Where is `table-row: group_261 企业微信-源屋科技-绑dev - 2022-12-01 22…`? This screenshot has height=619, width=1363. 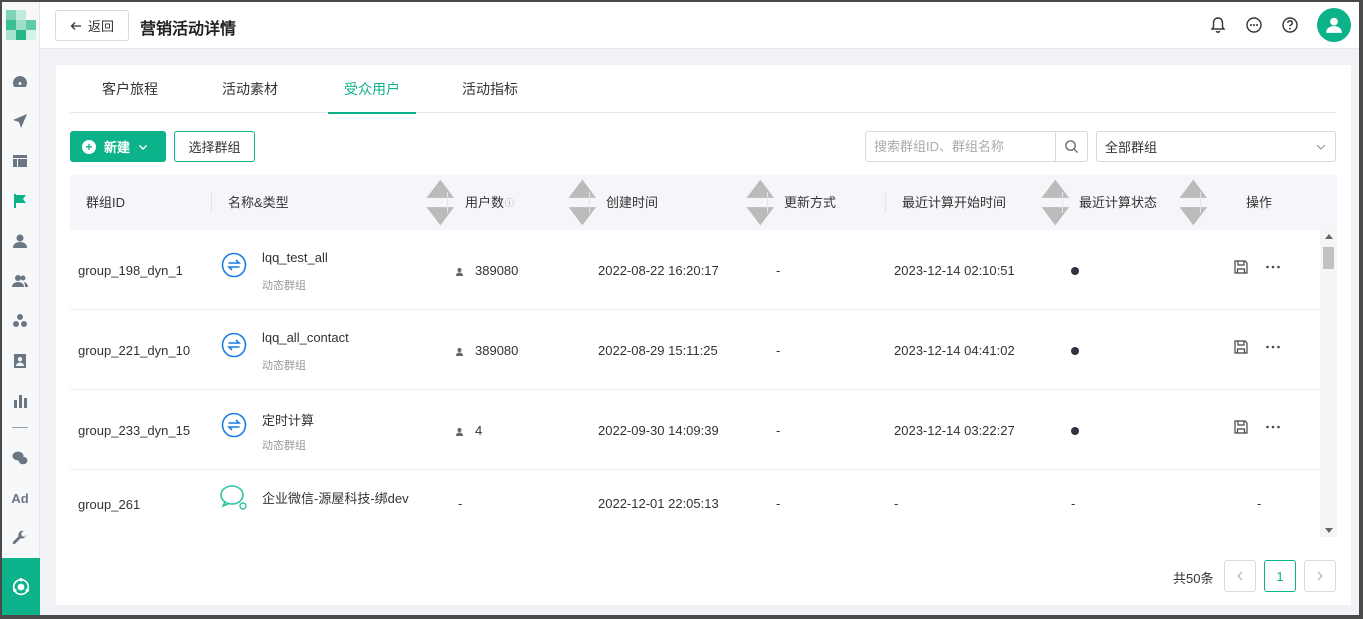 table-row: group_261 企业微信-源屋科技-绑dev - 2022-12-01 22… is located at coordinates (695, 503).